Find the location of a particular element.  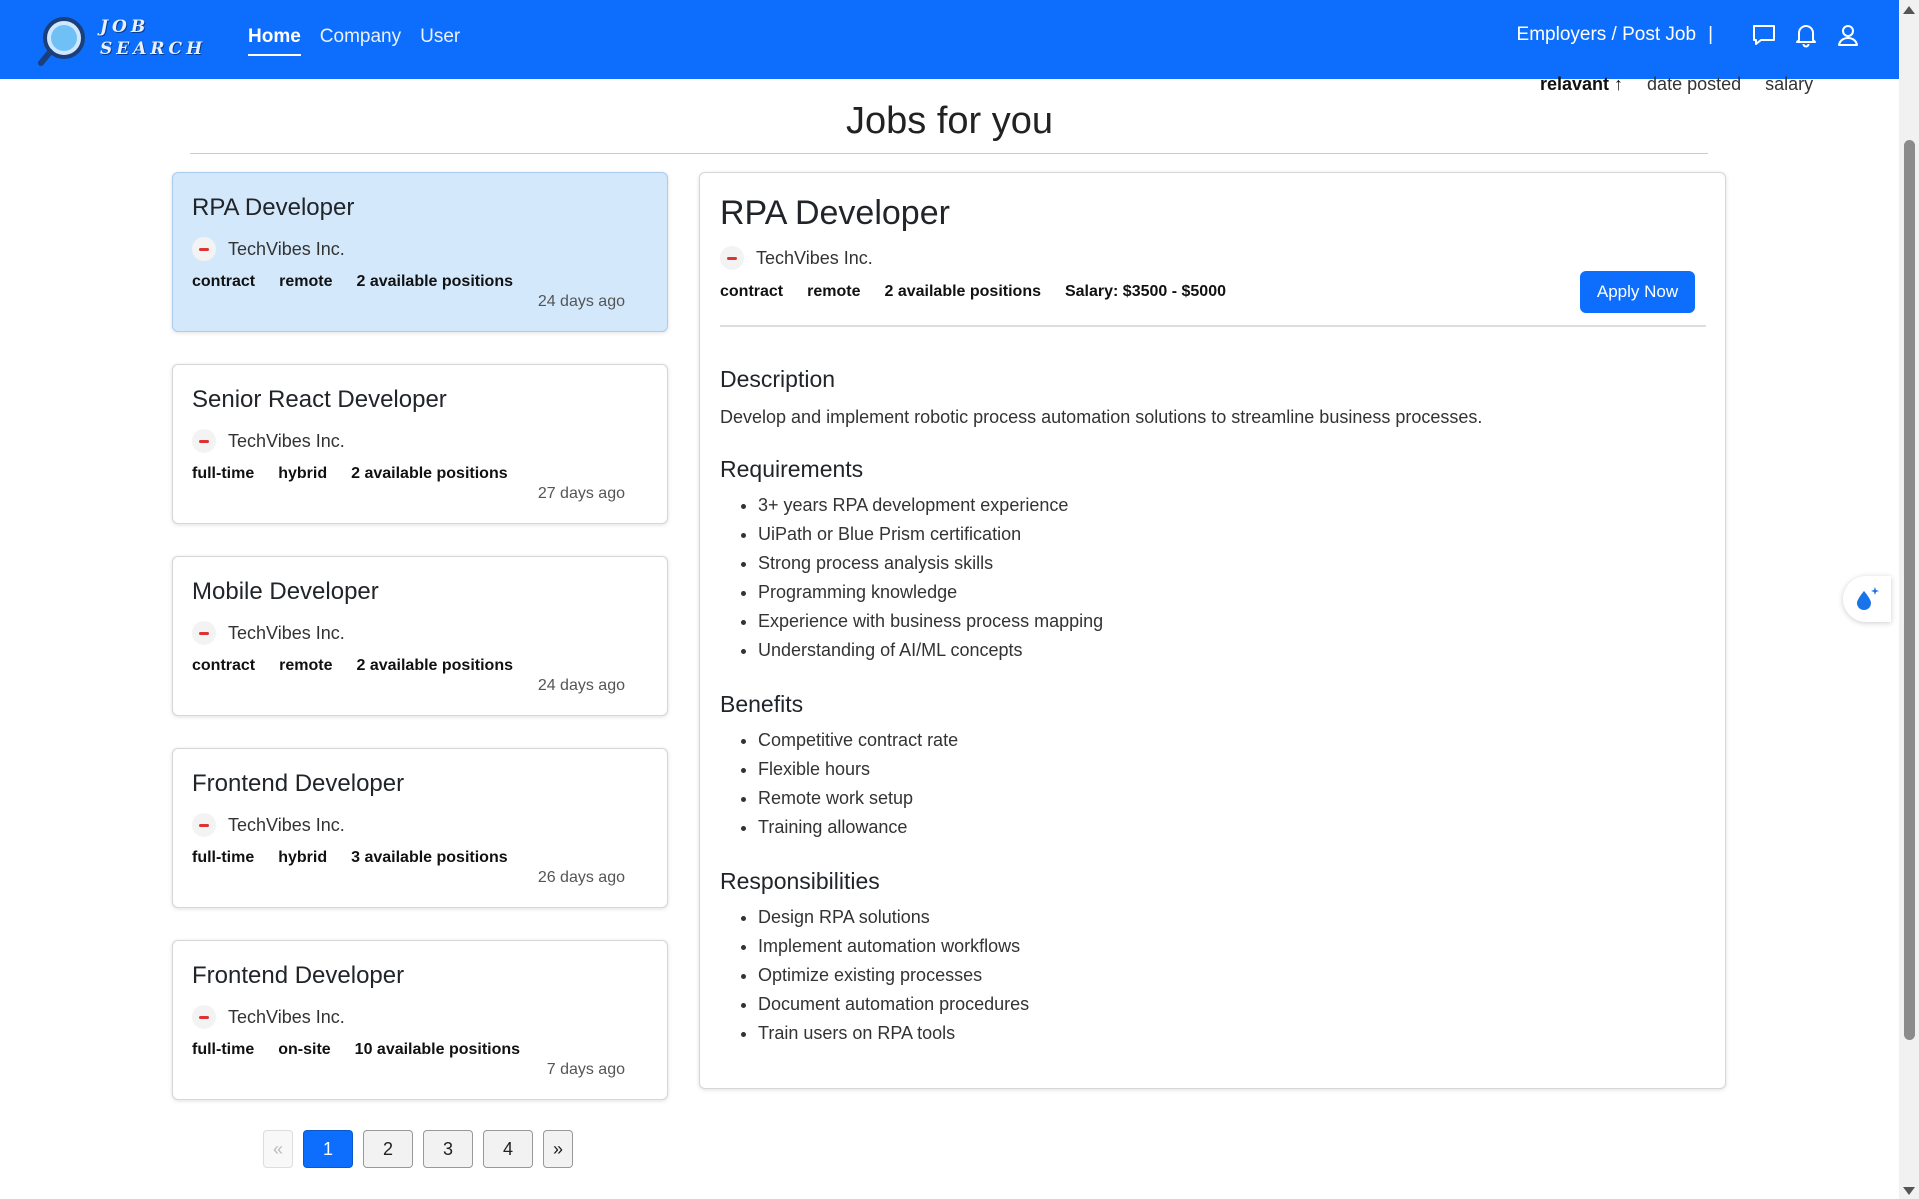

user-icon is located at coordinates (1848, 35).